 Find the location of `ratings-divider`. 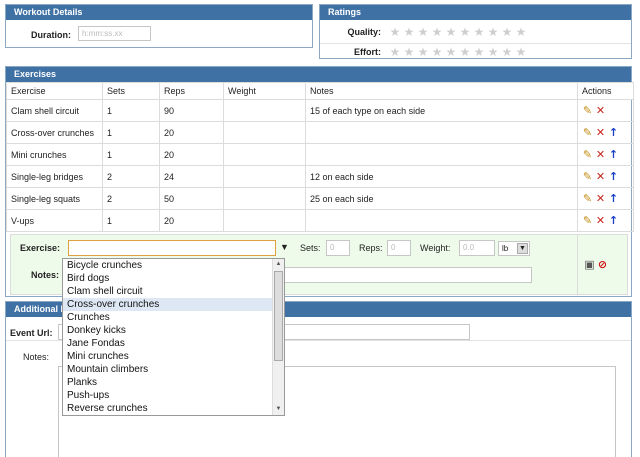

ratings-divider is located at coordinates (475, 43).